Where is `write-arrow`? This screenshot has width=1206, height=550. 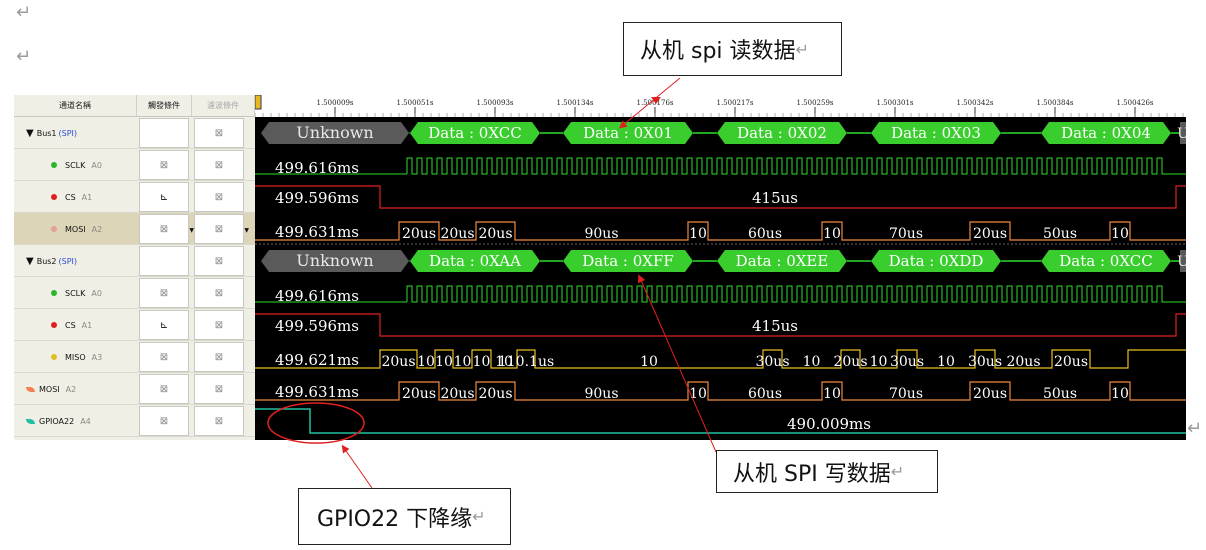 write-arrow is located at coordinates (677, 363).